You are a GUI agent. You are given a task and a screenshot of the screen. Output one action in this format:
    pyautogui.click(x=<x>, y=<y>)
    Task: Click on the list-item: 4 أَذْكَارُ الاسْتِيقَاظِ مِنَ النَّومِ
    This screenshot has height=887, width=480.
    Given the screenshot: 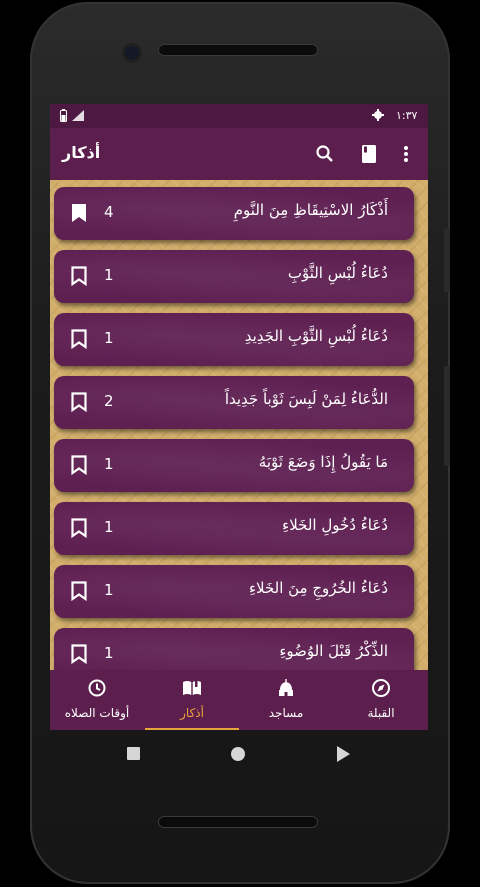 What is the action you would take?
    pyautogui.click(x=234, y=213)
    